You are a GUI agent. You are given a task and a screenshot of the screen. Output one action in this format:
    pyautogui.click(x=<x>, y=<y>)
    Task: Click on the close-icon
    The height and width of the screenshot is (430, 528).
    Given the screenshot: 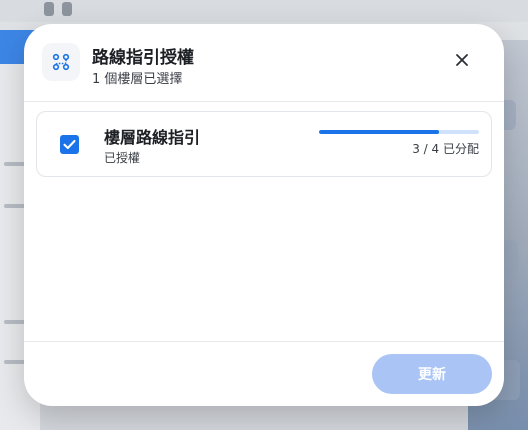 What is the action you would take?
    pyautogui.click(x=462, y=60)
    